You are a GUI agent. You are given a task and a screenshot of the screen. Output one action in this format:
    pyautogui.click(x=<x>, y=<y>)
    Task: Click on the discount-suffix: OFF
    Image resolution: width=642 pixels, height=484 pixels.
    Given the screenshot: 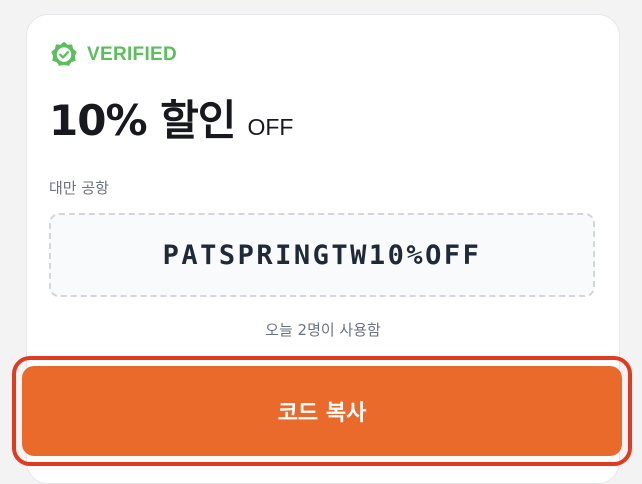 What is the action you would take?
    pyautogui.click(x=270, y=127)
    